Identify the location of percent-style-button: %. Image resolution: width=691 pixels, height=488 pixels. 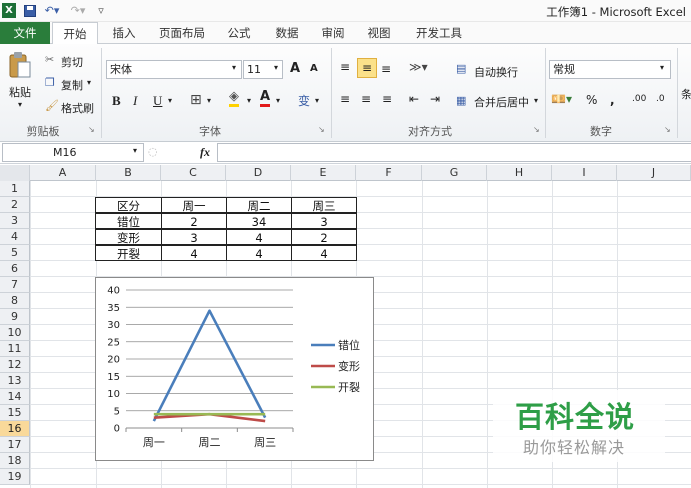
(591, 100).